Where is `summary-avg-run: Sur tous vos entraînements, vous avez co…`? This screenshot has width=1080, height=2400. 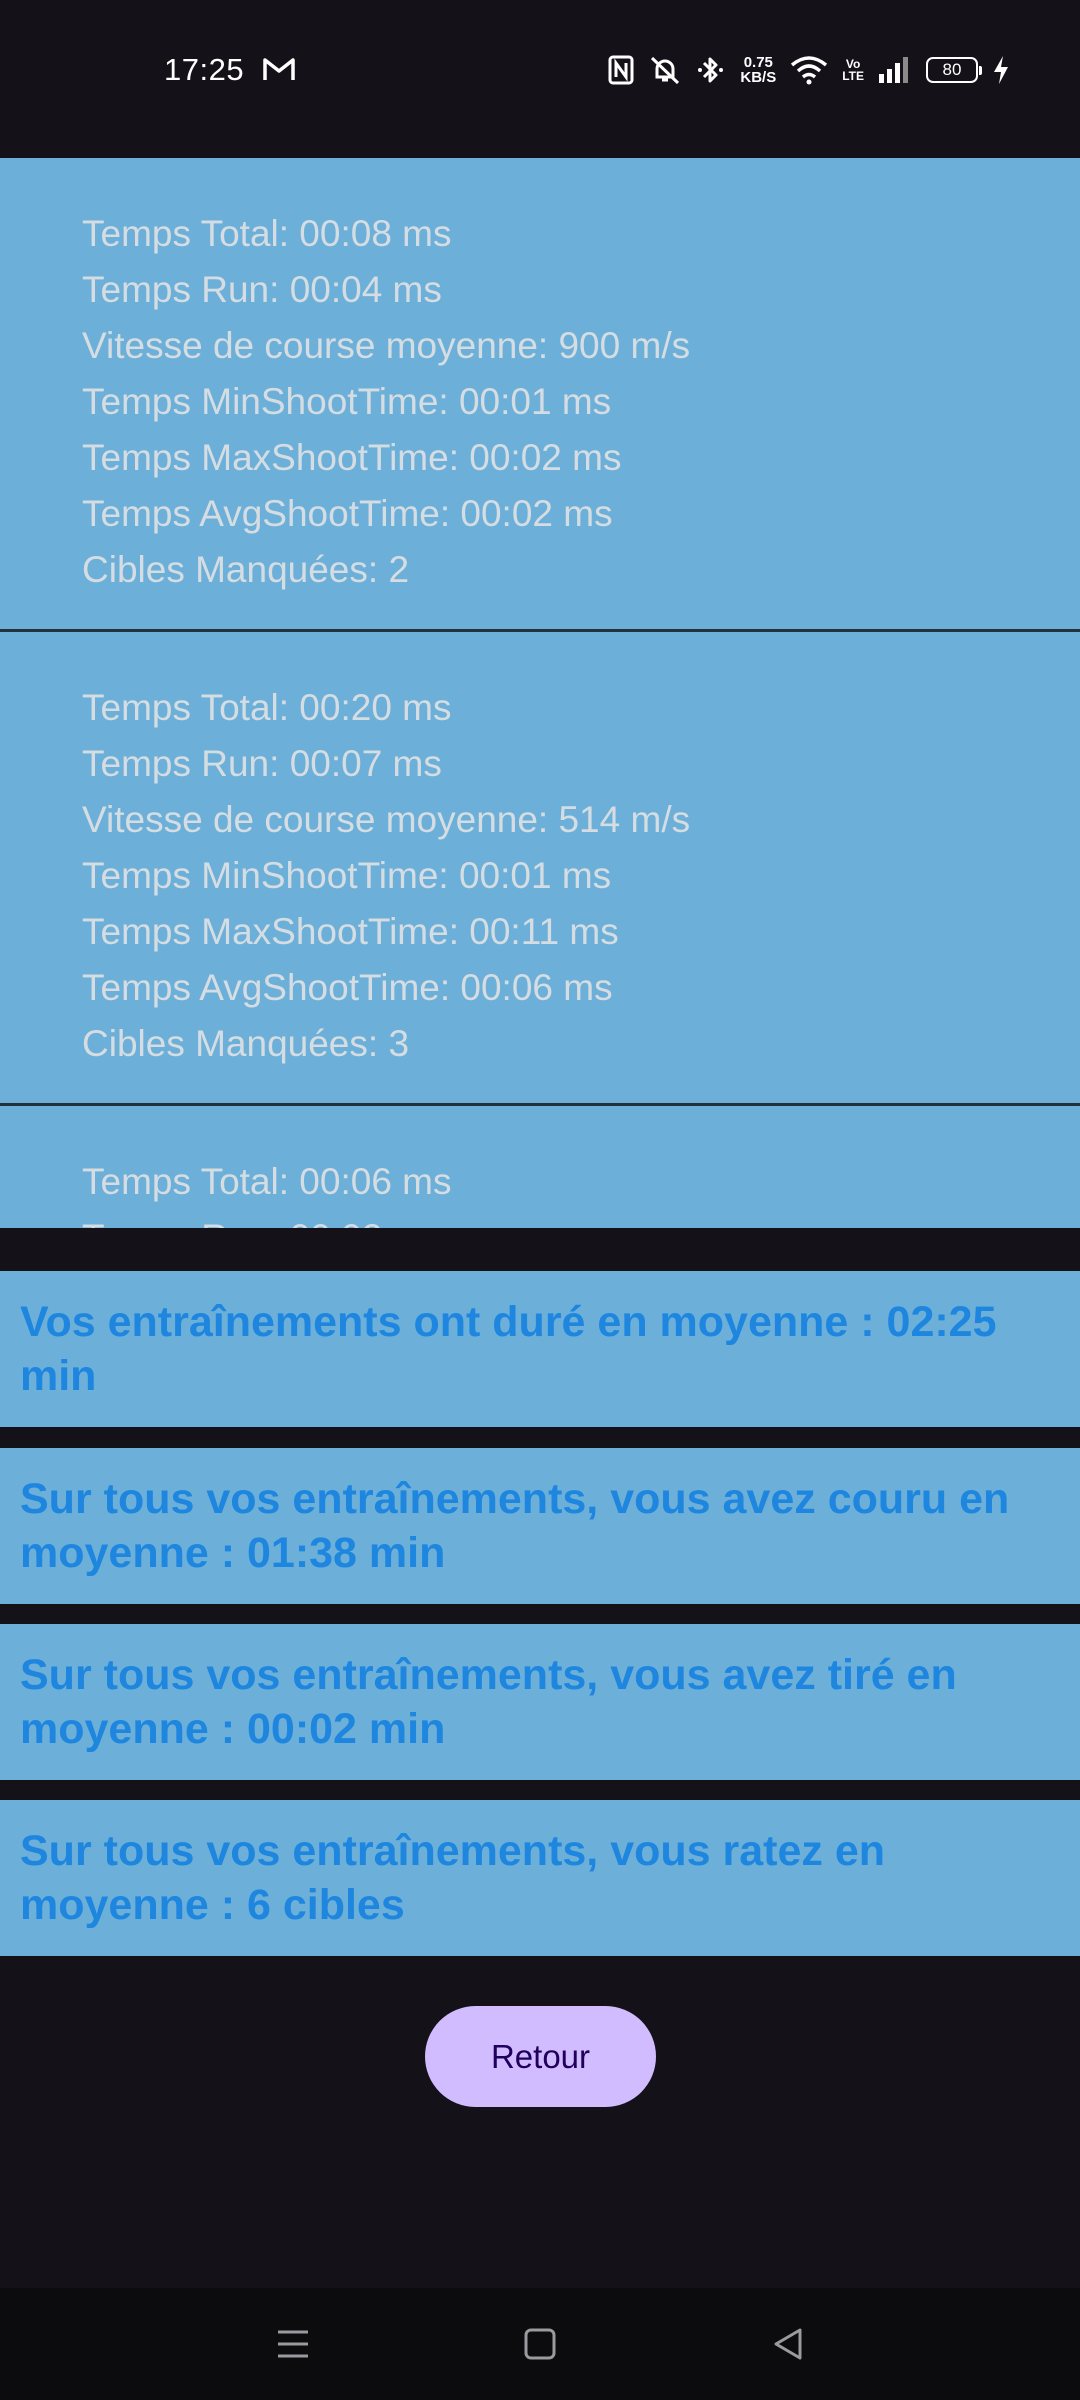
summary-avg-run: Sur tous vos entraînements, vous avez co… is located at coordinates (540, 1526).